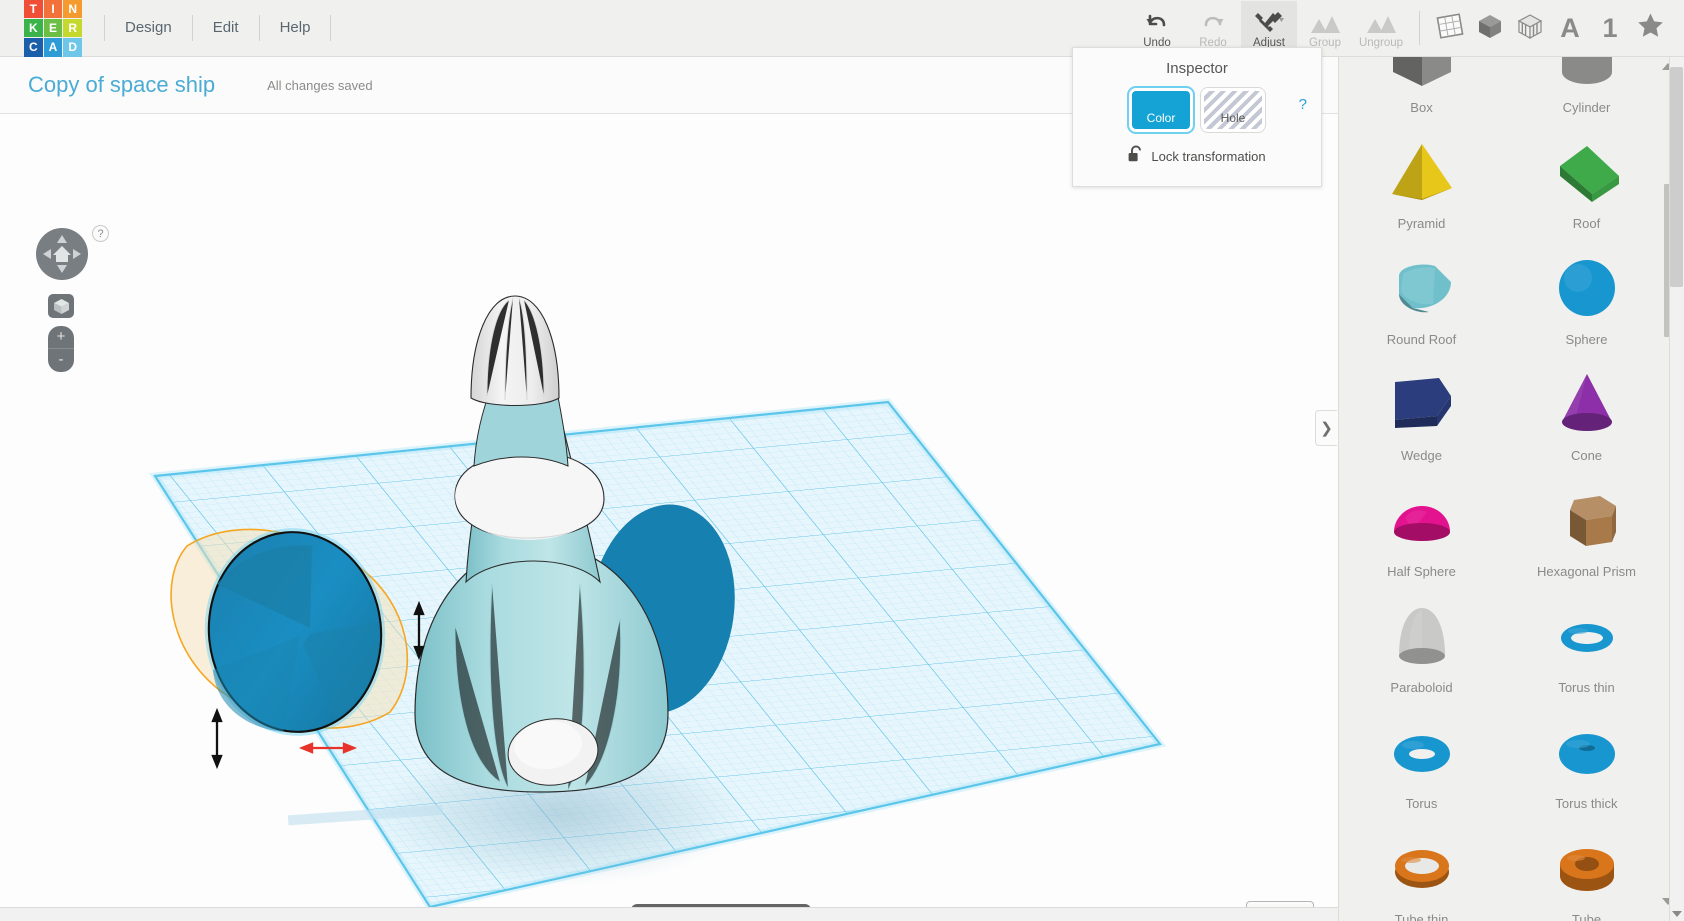  I want to click on logo-tile-k: K, so click(33, 28).